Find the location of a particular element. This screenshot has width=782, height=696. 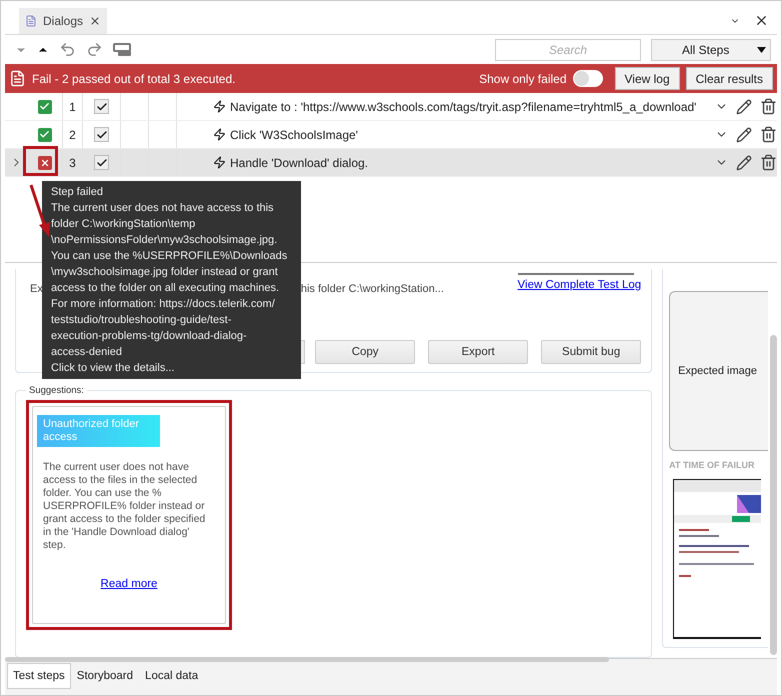

suggestions-label: Suggestions: is located at coordinates (56, 390).